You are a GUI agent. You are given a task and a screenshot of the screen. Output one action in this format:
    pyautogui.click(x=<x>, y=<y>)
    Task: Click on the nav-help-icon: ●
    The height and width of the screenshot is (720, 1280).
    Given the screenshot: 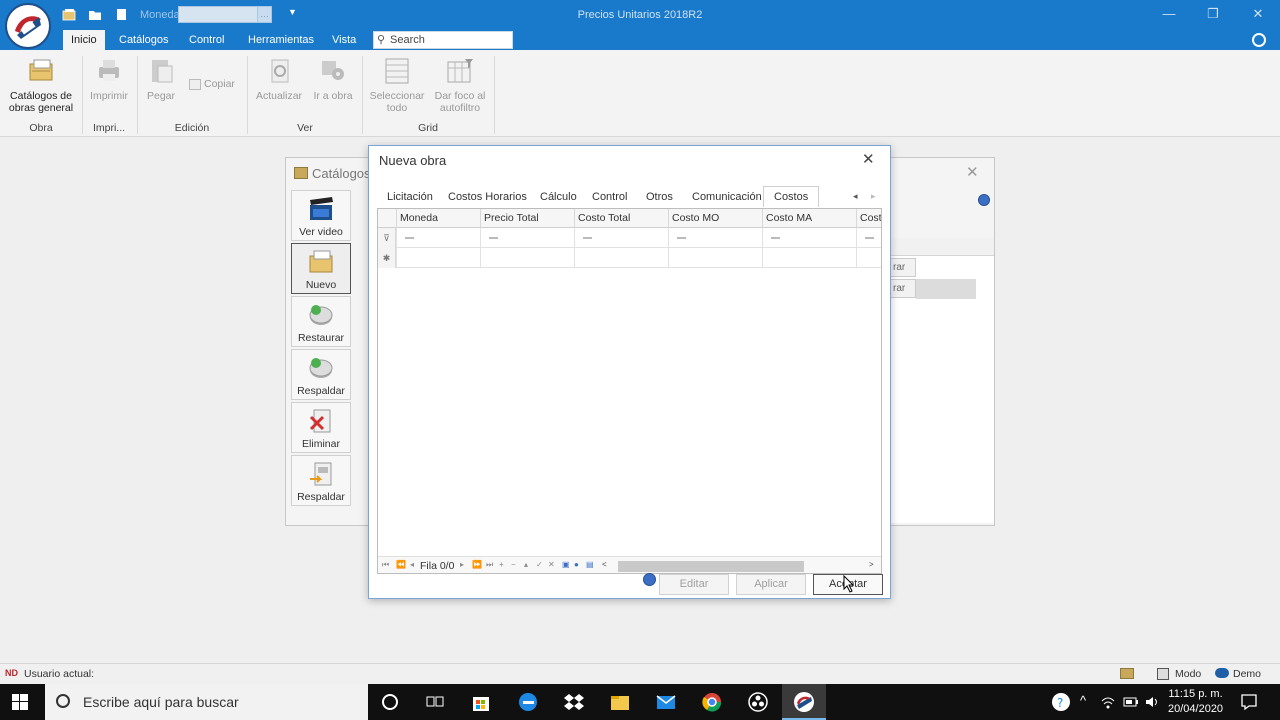 What is the action you would take?
    pyautogui.click(x=576, y=564)
    